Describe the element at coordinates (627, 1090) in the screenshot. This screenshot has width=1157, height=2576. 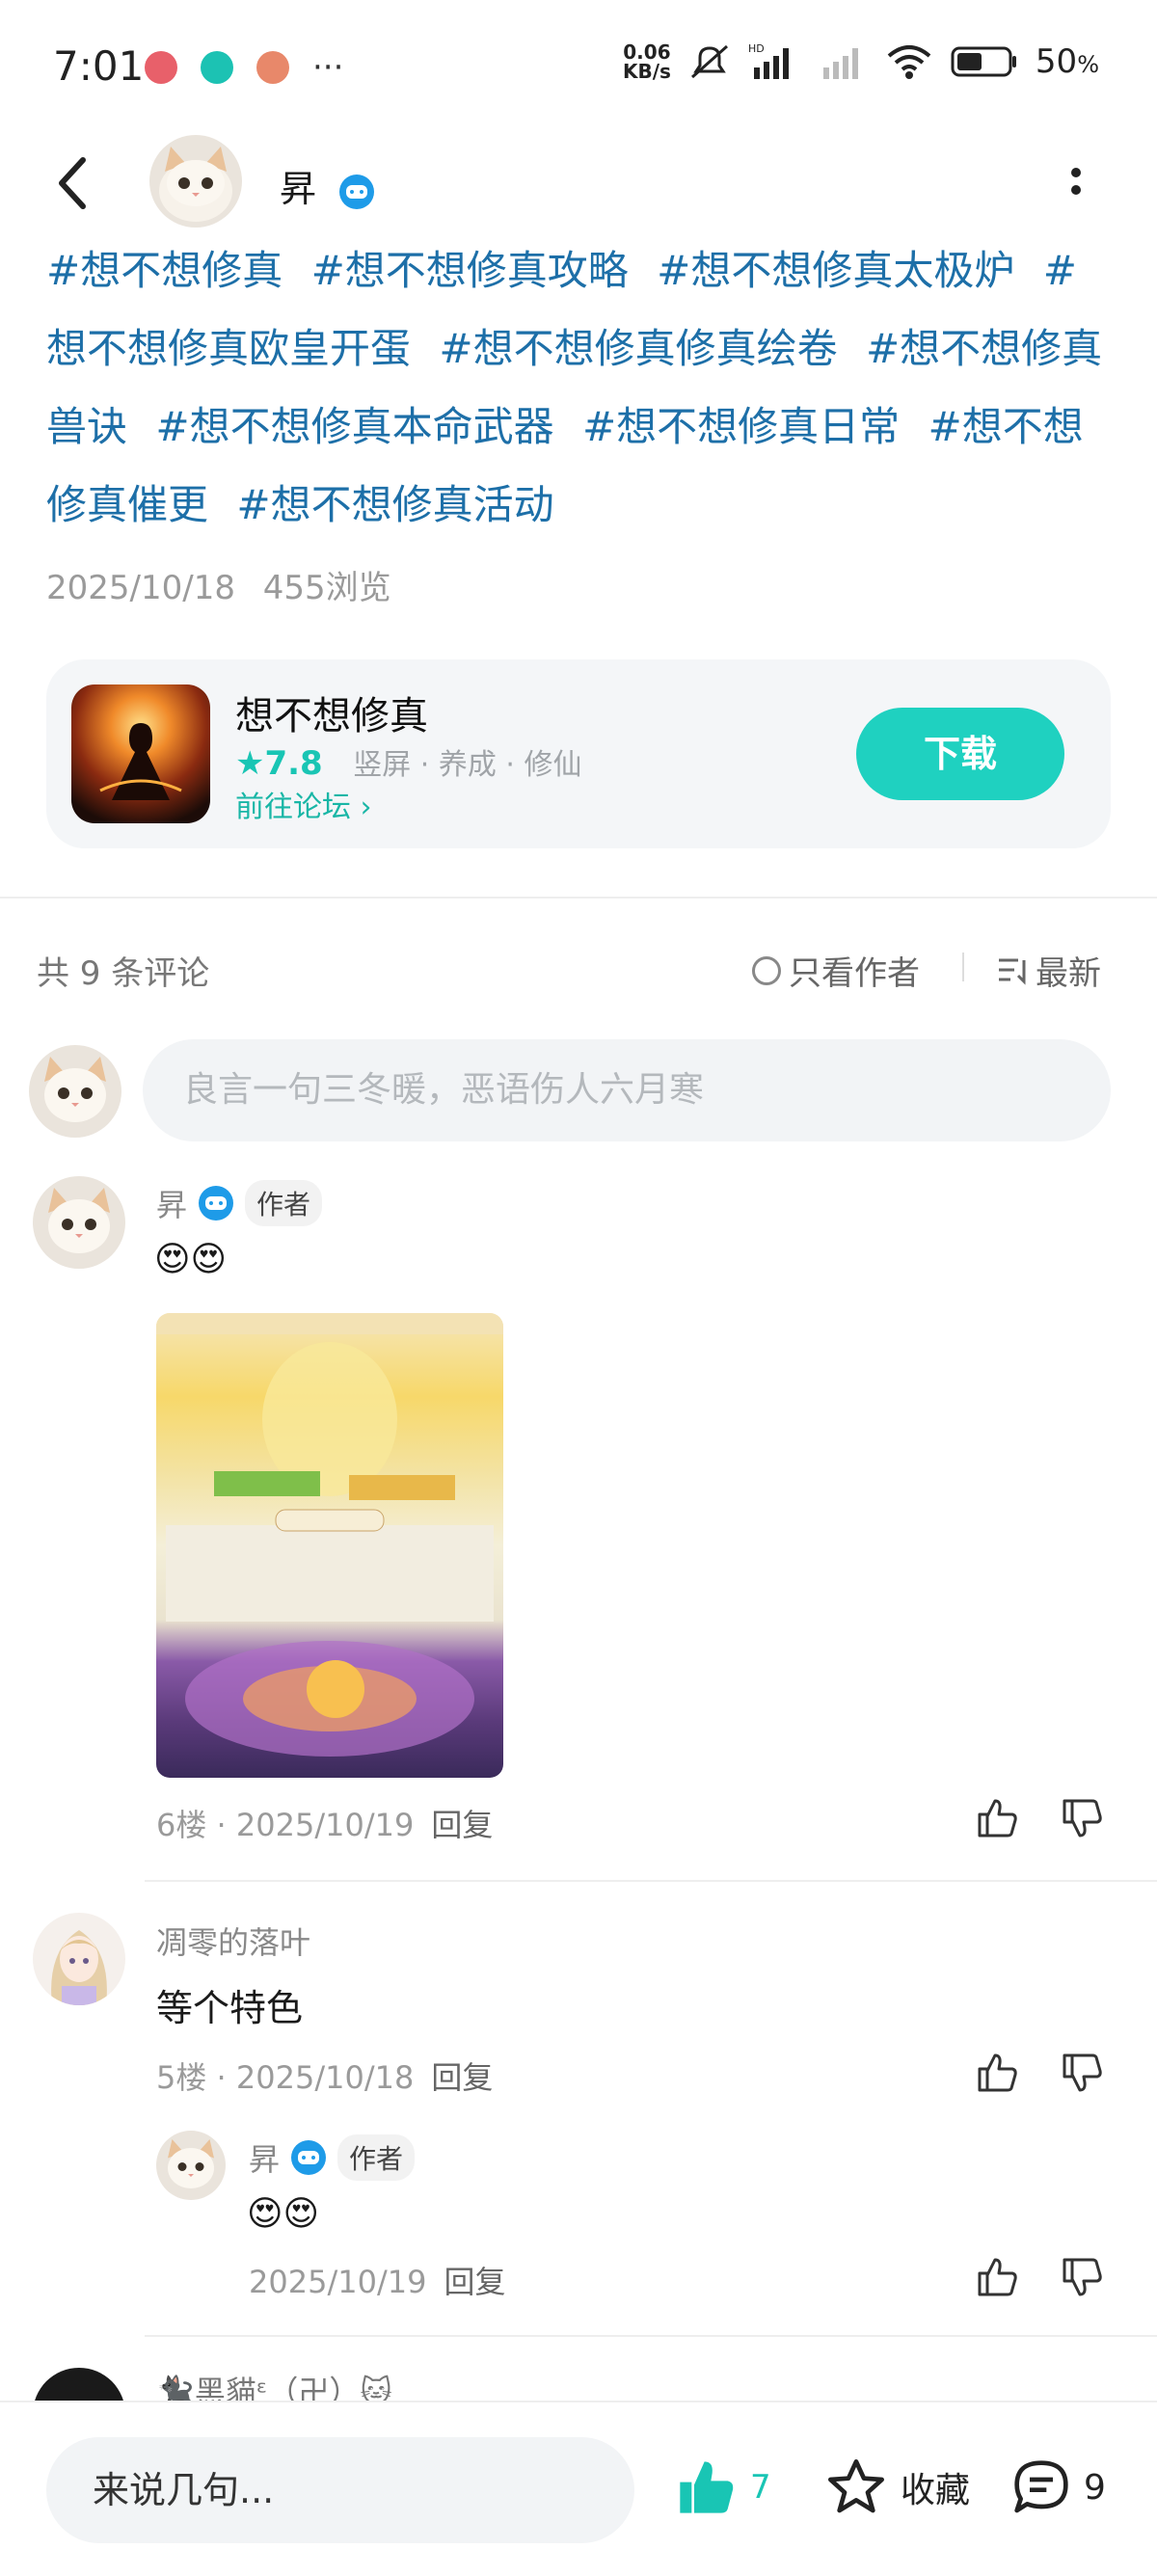
I see `comment-input: 良言一句三冬暖，恶语伤人六月寒` at that location.